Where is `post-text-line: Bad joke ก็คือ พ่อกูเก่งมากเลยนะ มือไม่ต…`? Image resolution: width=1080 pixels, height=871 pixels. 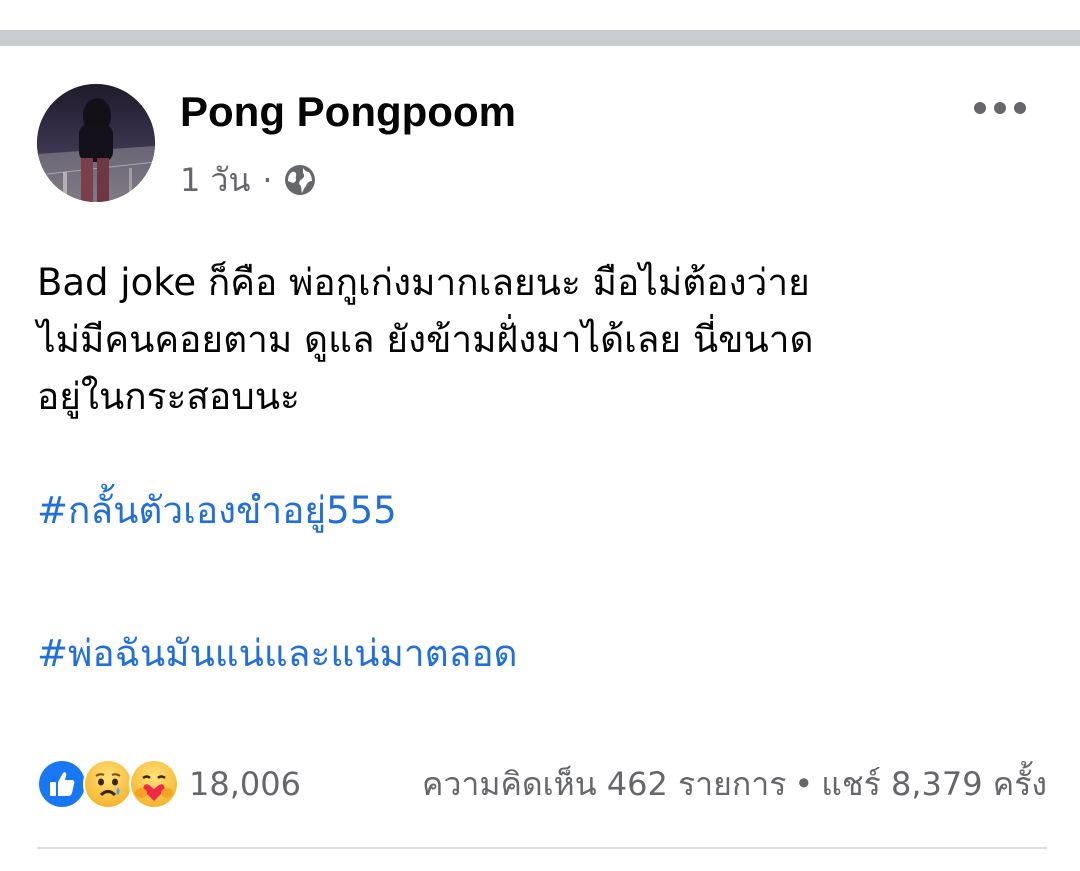
post-text-line: Bad joke ก็คือ พ่อกูเก่งมากเลยนะ มือไม่ต… is located at coordinates (423, 282).